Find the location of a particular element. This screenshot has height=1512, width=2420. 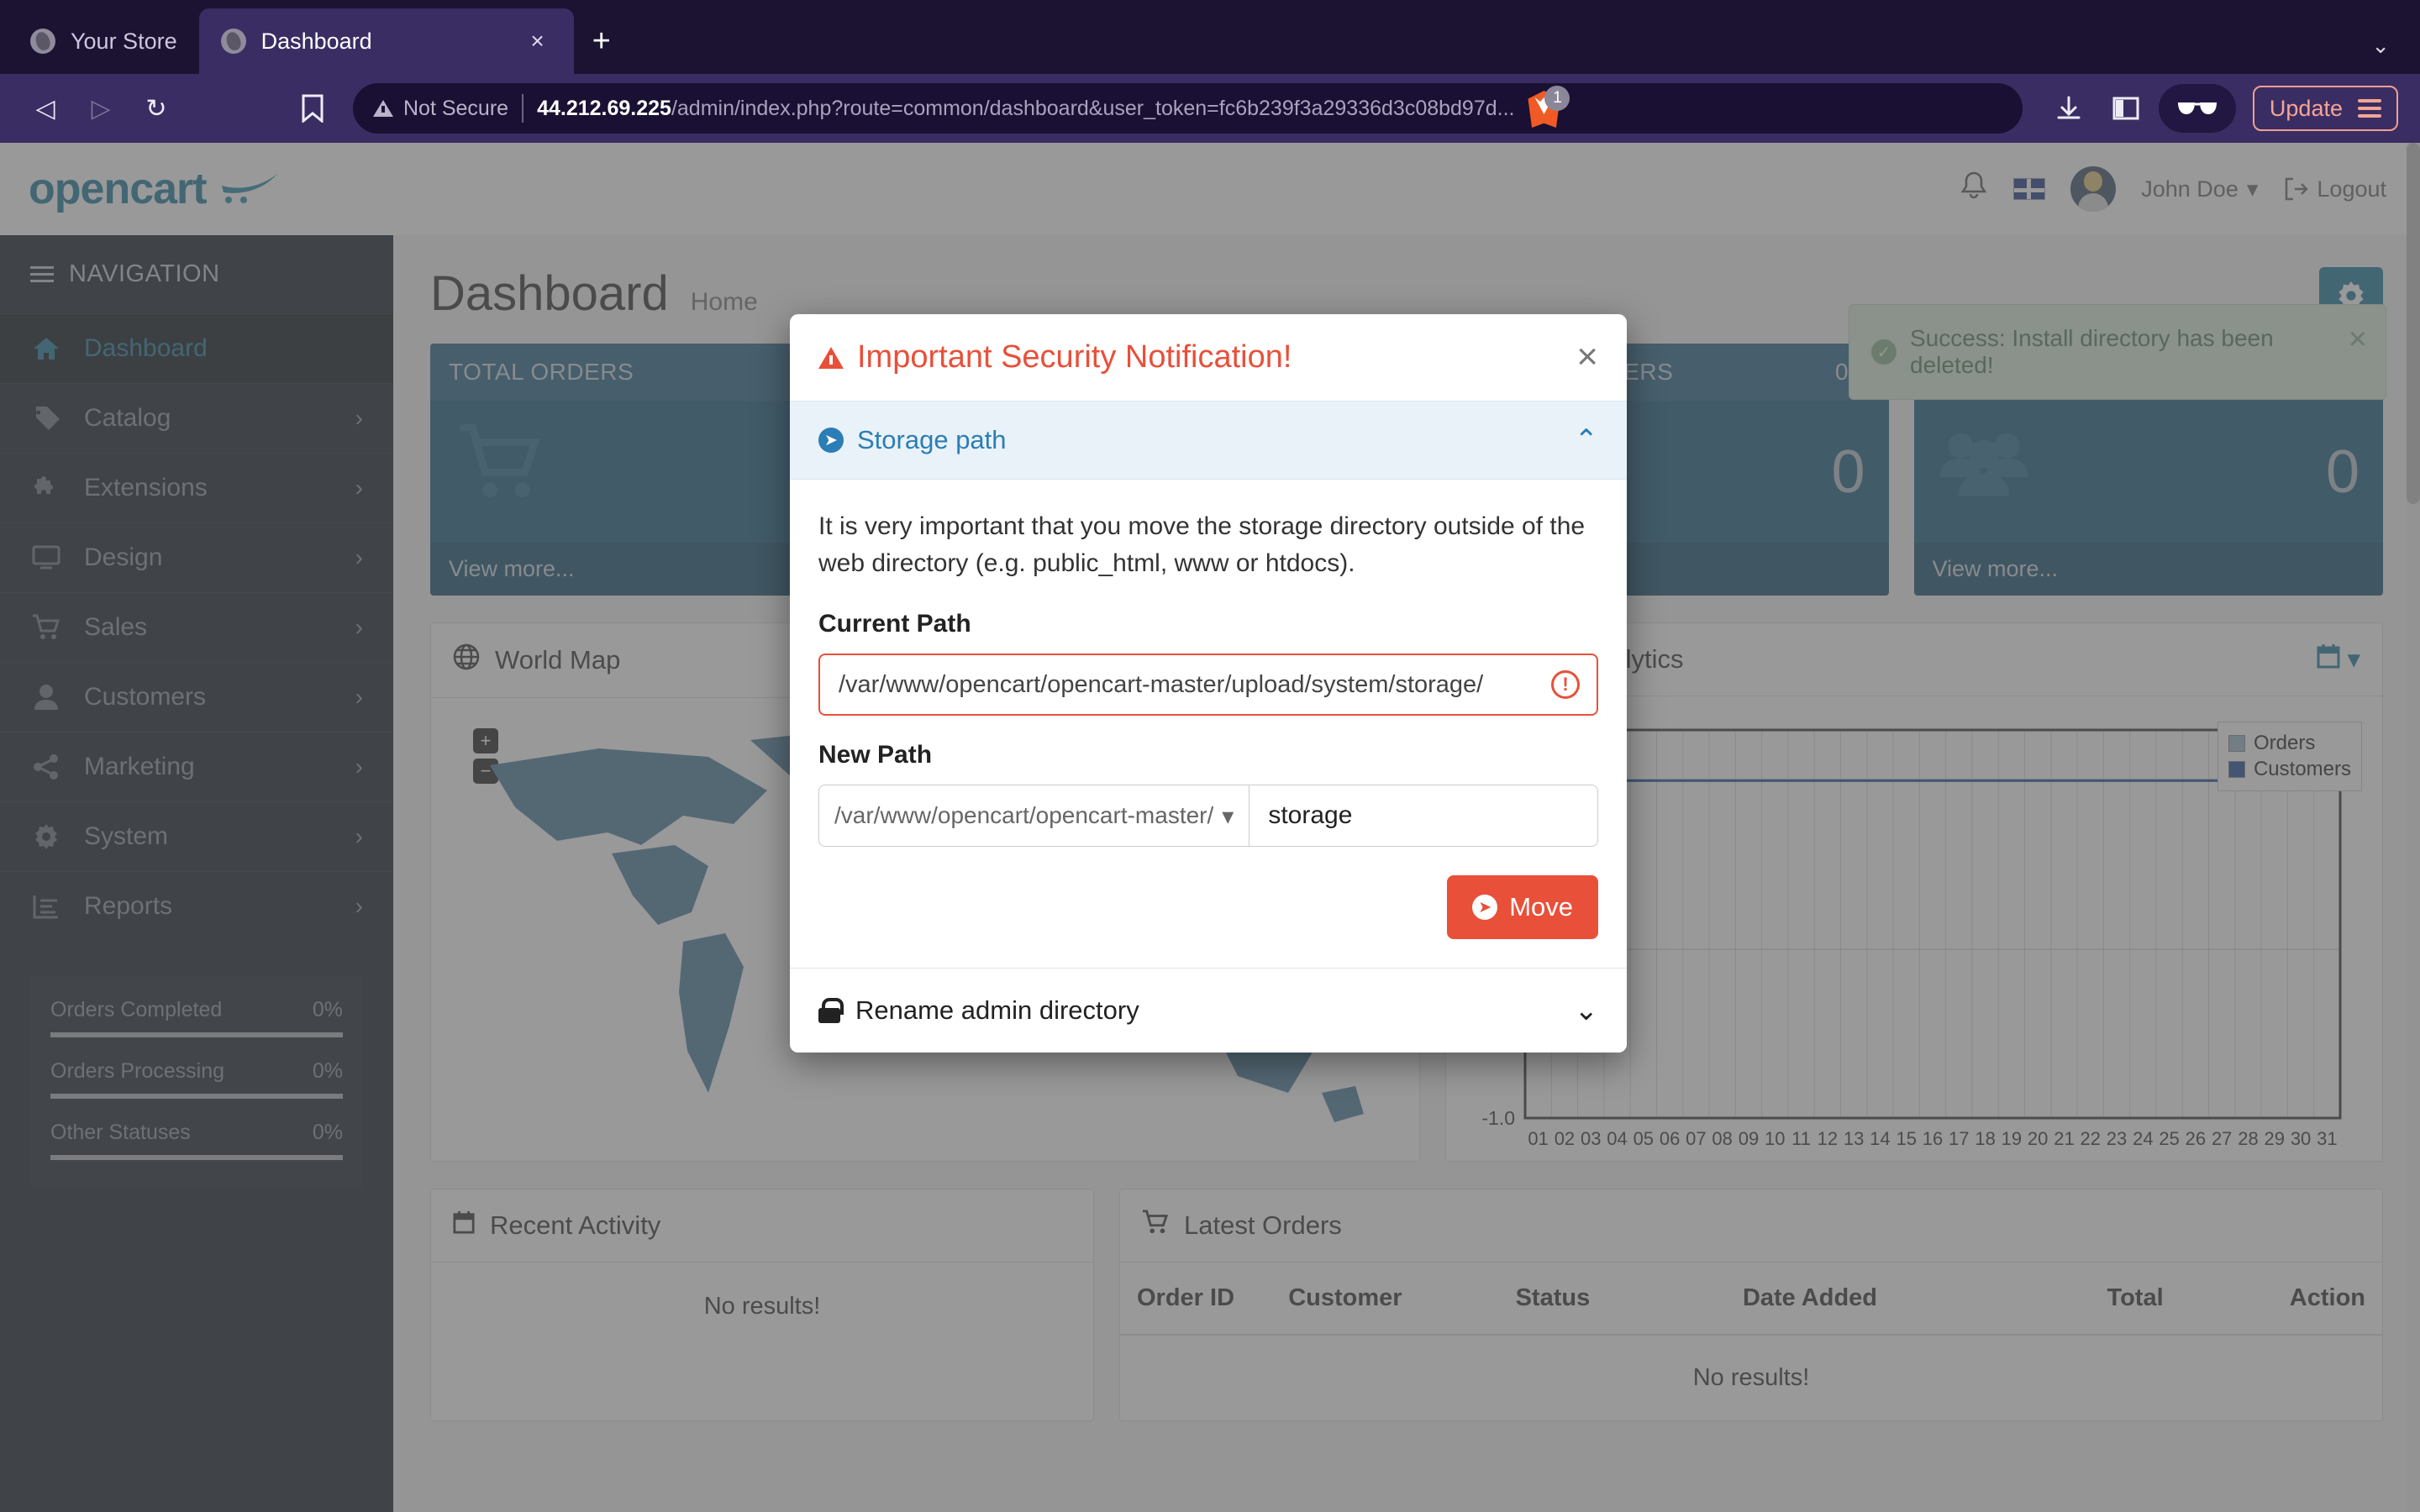

chevron-down-icon: ▾ is located at coordinates (1228, 815).